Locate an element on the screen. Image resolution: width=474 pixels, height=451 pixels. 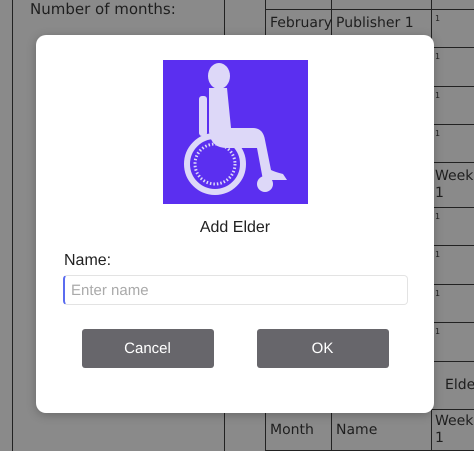
table-cell: Name is located at coordinates (357, 430).